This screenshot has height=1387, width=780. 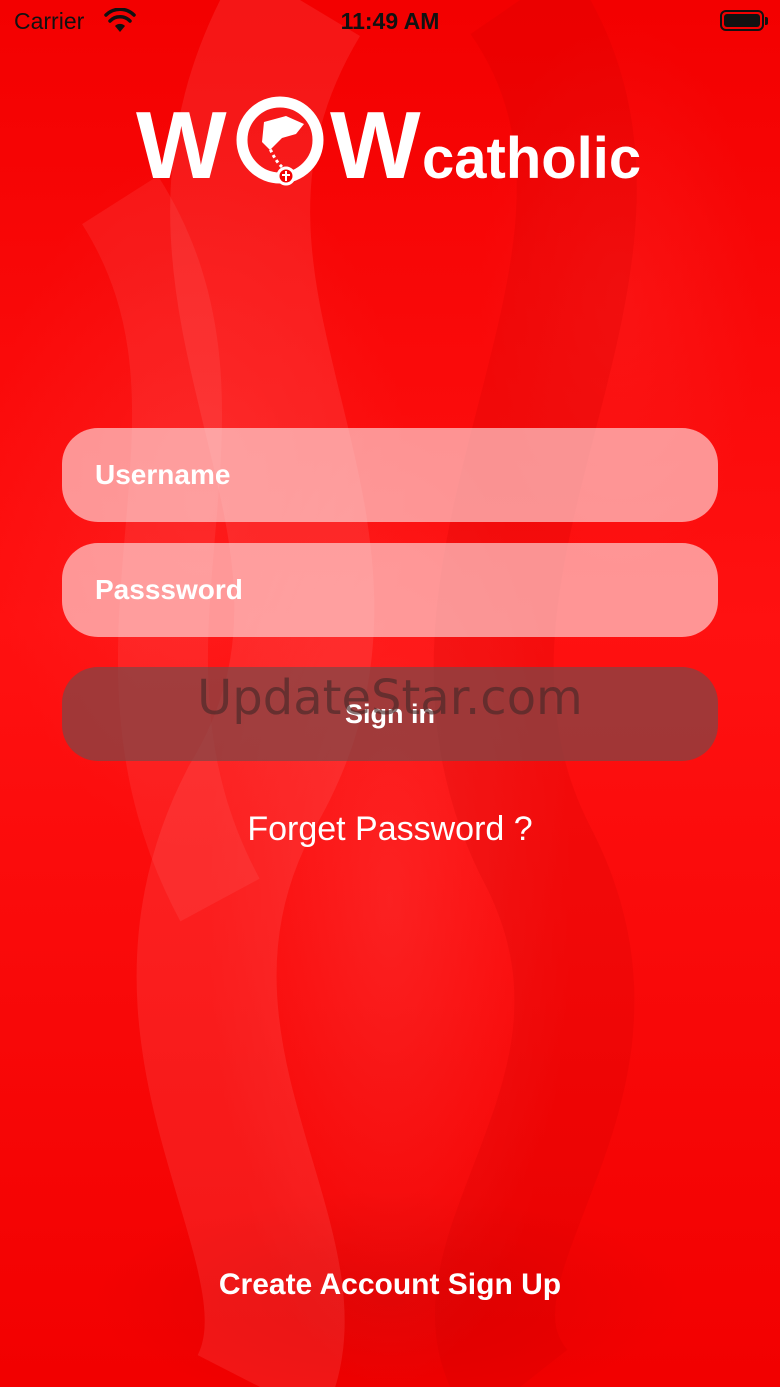 I want to click on password-input, so click(x=390, y=590).